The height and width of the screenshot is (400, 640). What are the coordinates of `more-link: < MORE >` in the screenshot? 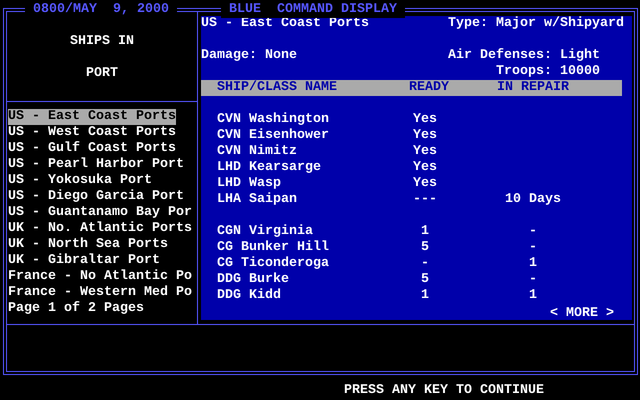 It's located at (582, 314).